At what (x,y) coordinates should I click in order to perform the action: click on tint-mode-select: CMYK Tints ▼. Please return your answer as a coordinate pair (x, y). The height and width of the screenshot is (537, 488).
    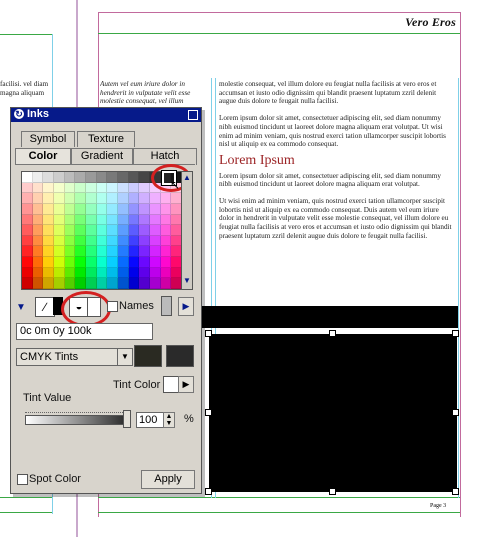
    Looking at the image, I should click on (74, 357).